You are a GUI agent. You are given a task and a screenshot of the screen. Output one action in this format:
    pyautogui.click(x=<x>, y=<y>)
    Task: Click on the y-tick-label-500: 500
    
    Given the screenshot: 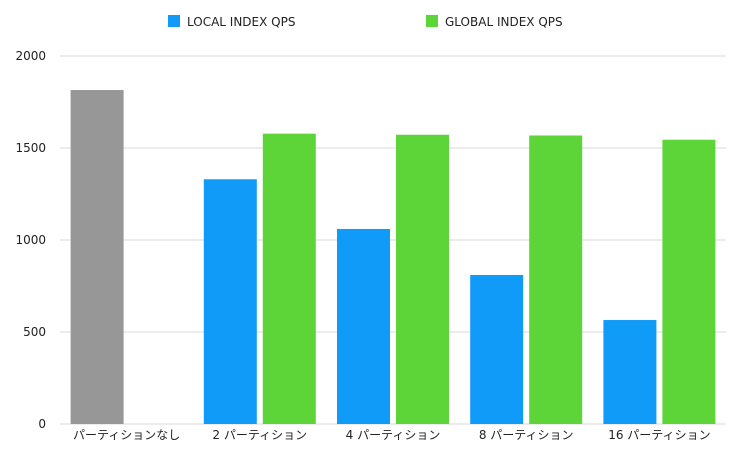 What is the action you would take?
    pyautogui.click(x=34, y=332)
    